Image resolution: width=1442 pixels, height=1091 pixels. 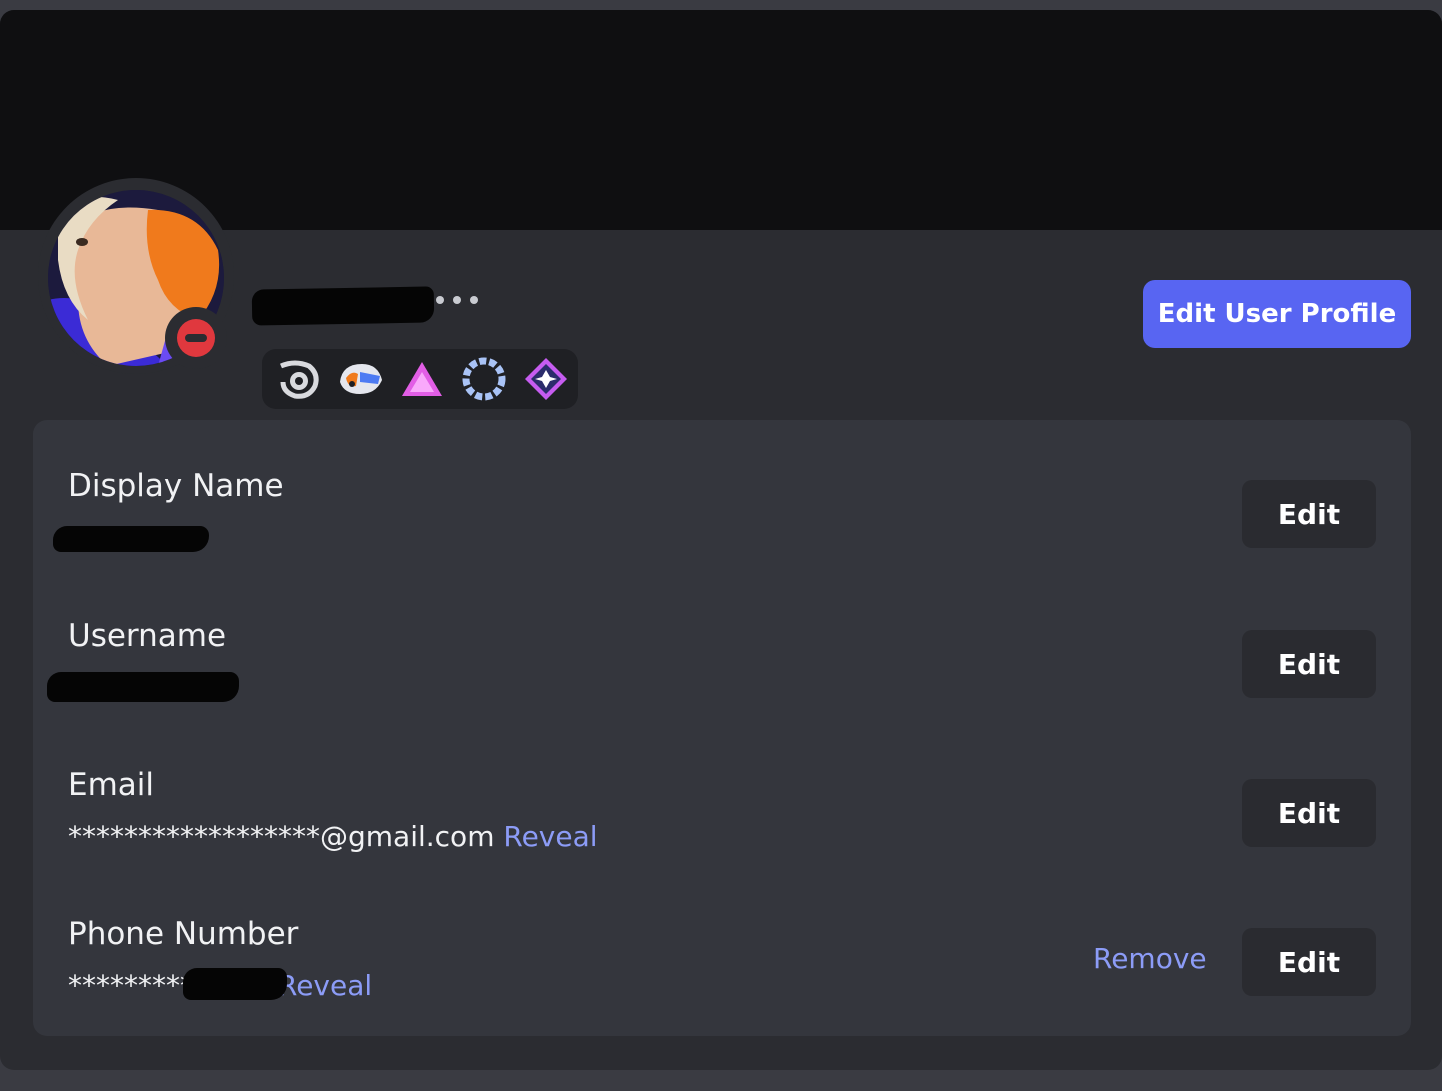 What do you see at coordinates (546, 379) in the screenshot?
I see `nitro-gem-icon` at bounding box center [546, 379].